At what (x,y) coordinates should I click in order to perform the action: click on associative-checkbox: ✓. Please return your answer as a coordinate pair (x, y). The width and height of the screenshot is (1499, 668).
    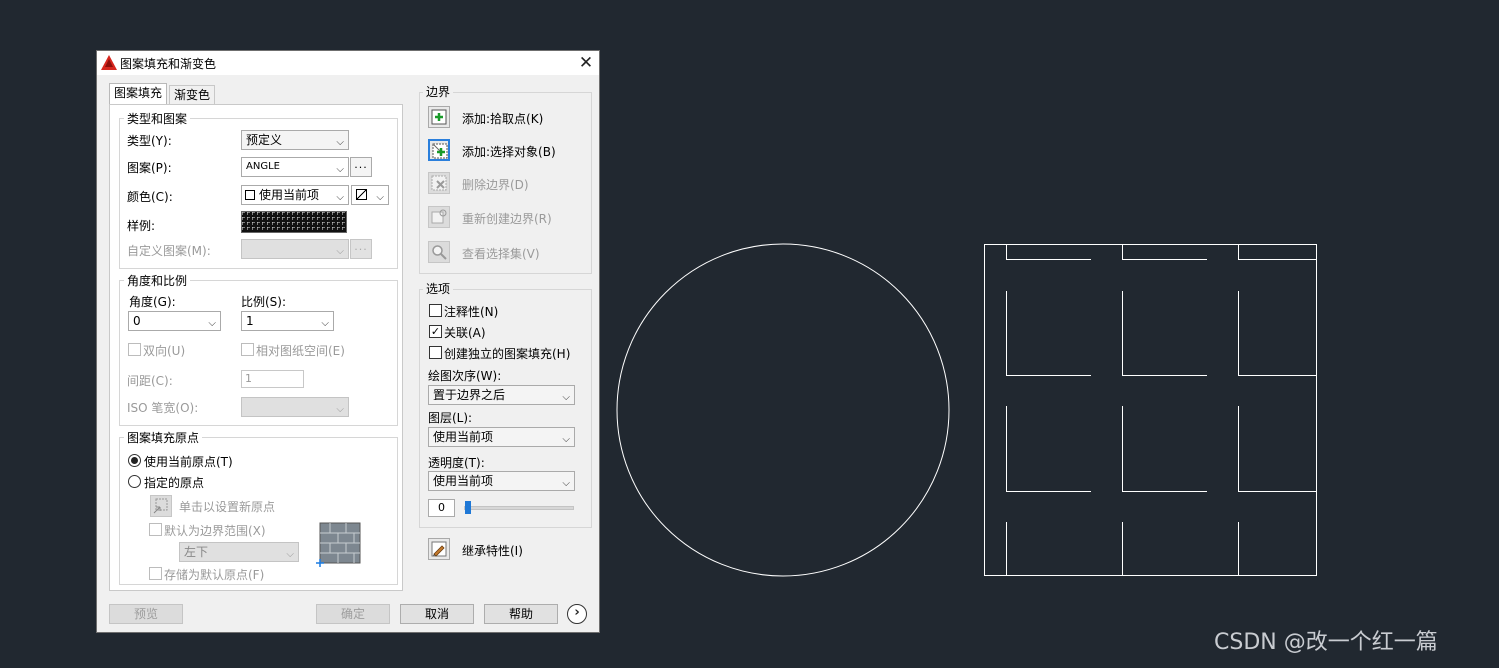
    Looking at the image, I should click on (435, 331).